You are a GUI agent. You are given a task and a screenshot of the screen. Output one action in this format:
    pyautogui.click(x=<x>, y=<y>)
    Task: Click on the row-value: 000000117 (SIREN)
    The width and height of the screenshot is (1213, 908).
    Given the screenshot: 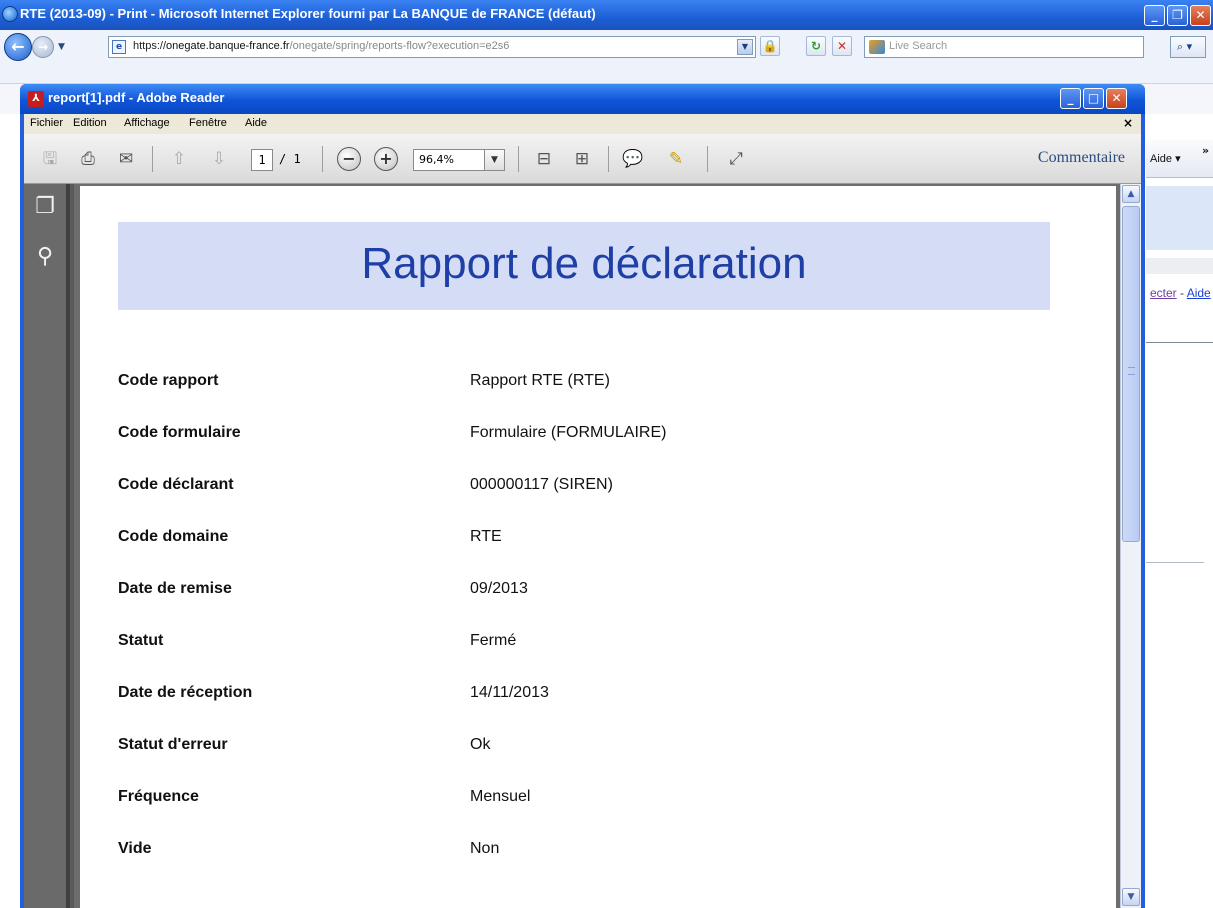 What is the action you would take?
    pyautogui.click(x=541, y=484)
    